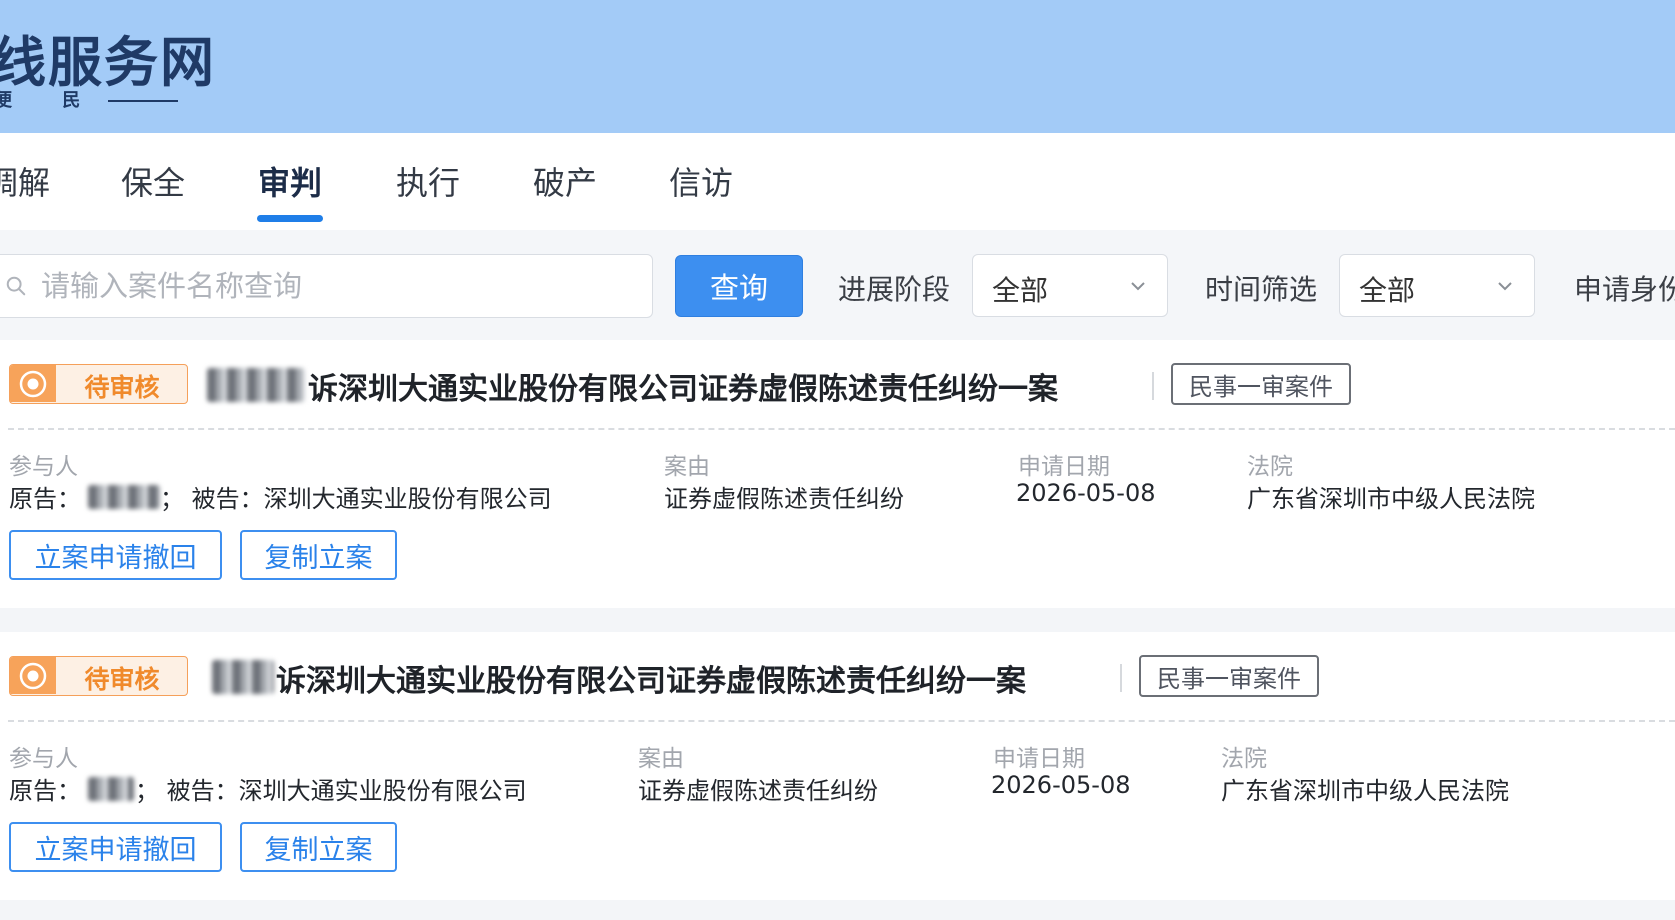  What do you see at coordinates (290, 181) in the screenshot?
I see `tab-trial: 审判` at bounding box center [290, 181].